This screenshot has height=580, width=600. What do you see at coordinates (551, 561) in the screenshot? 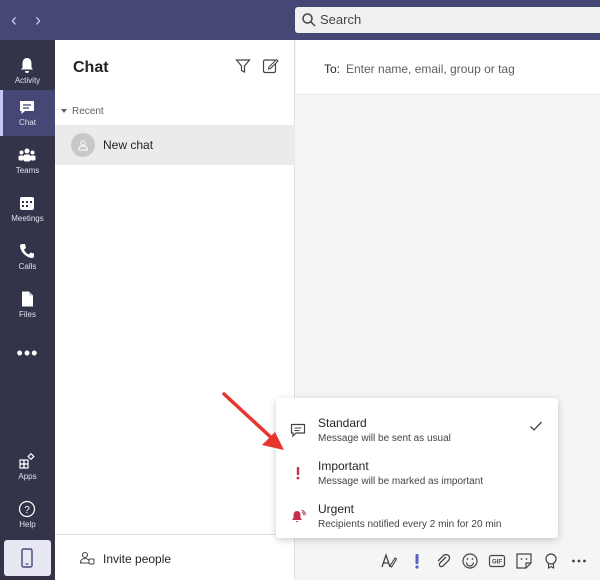
I see `praise-icon` at bounding box center [551, 561].